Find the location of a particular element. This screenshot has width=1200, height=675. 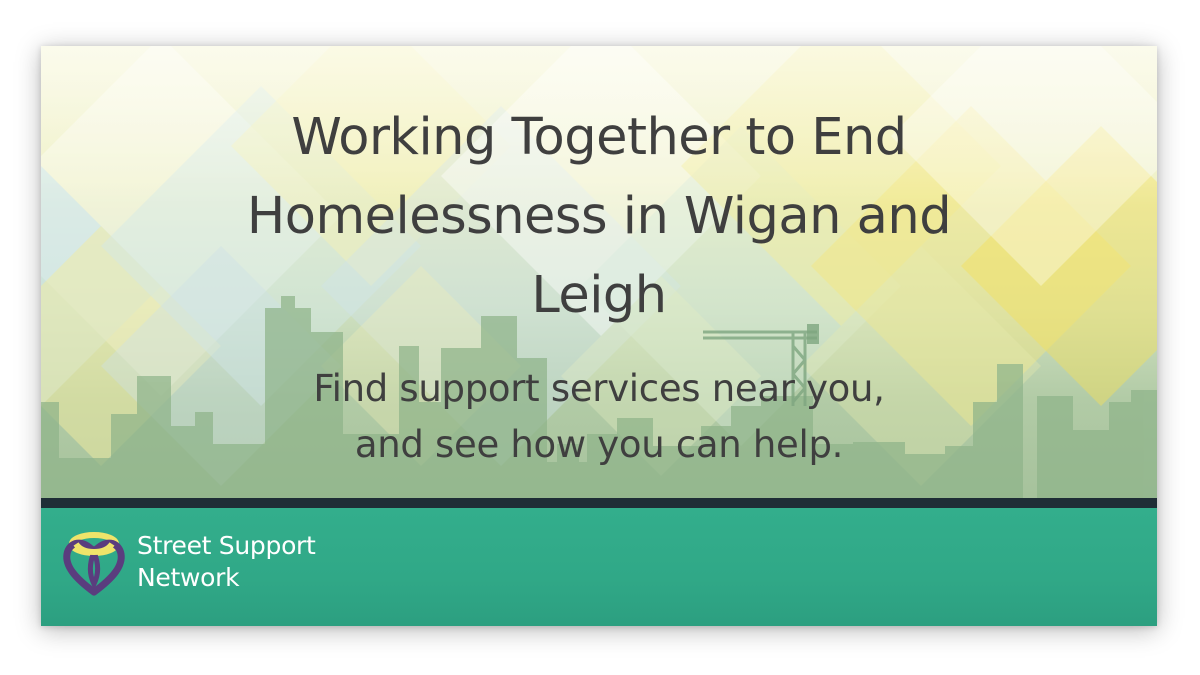

subheadline-line-1: Find support services near you, is located at coordinates (599, 388).